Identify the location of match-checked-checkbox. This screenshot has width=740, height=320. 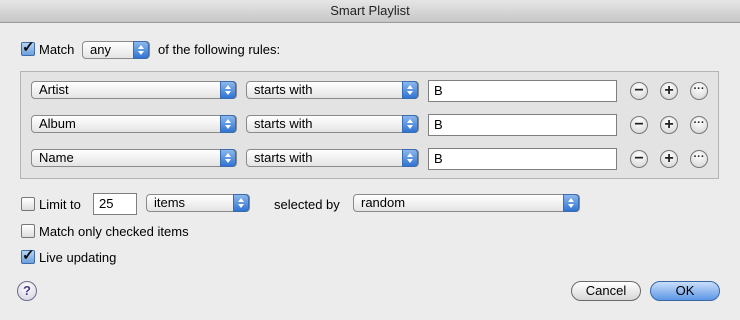
(28, 231).